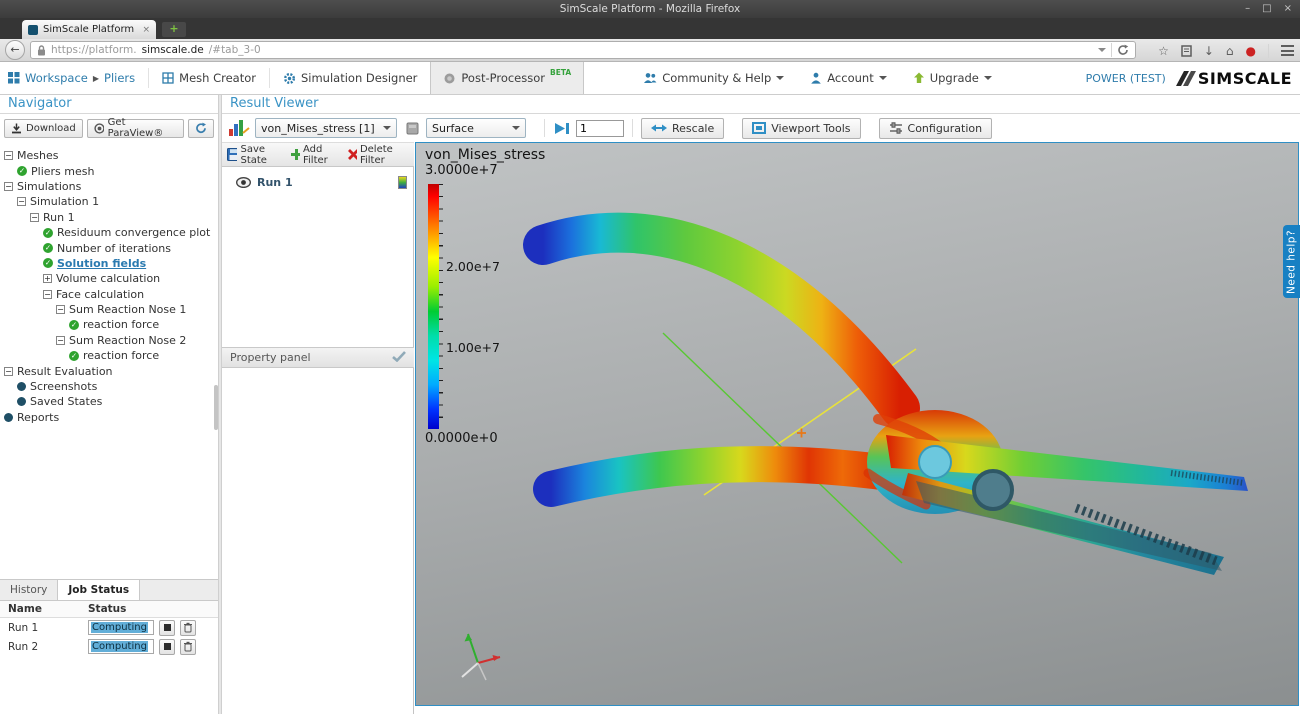  I want to click on mesh-creator-label: Mesh Creator, so click(217, 78).